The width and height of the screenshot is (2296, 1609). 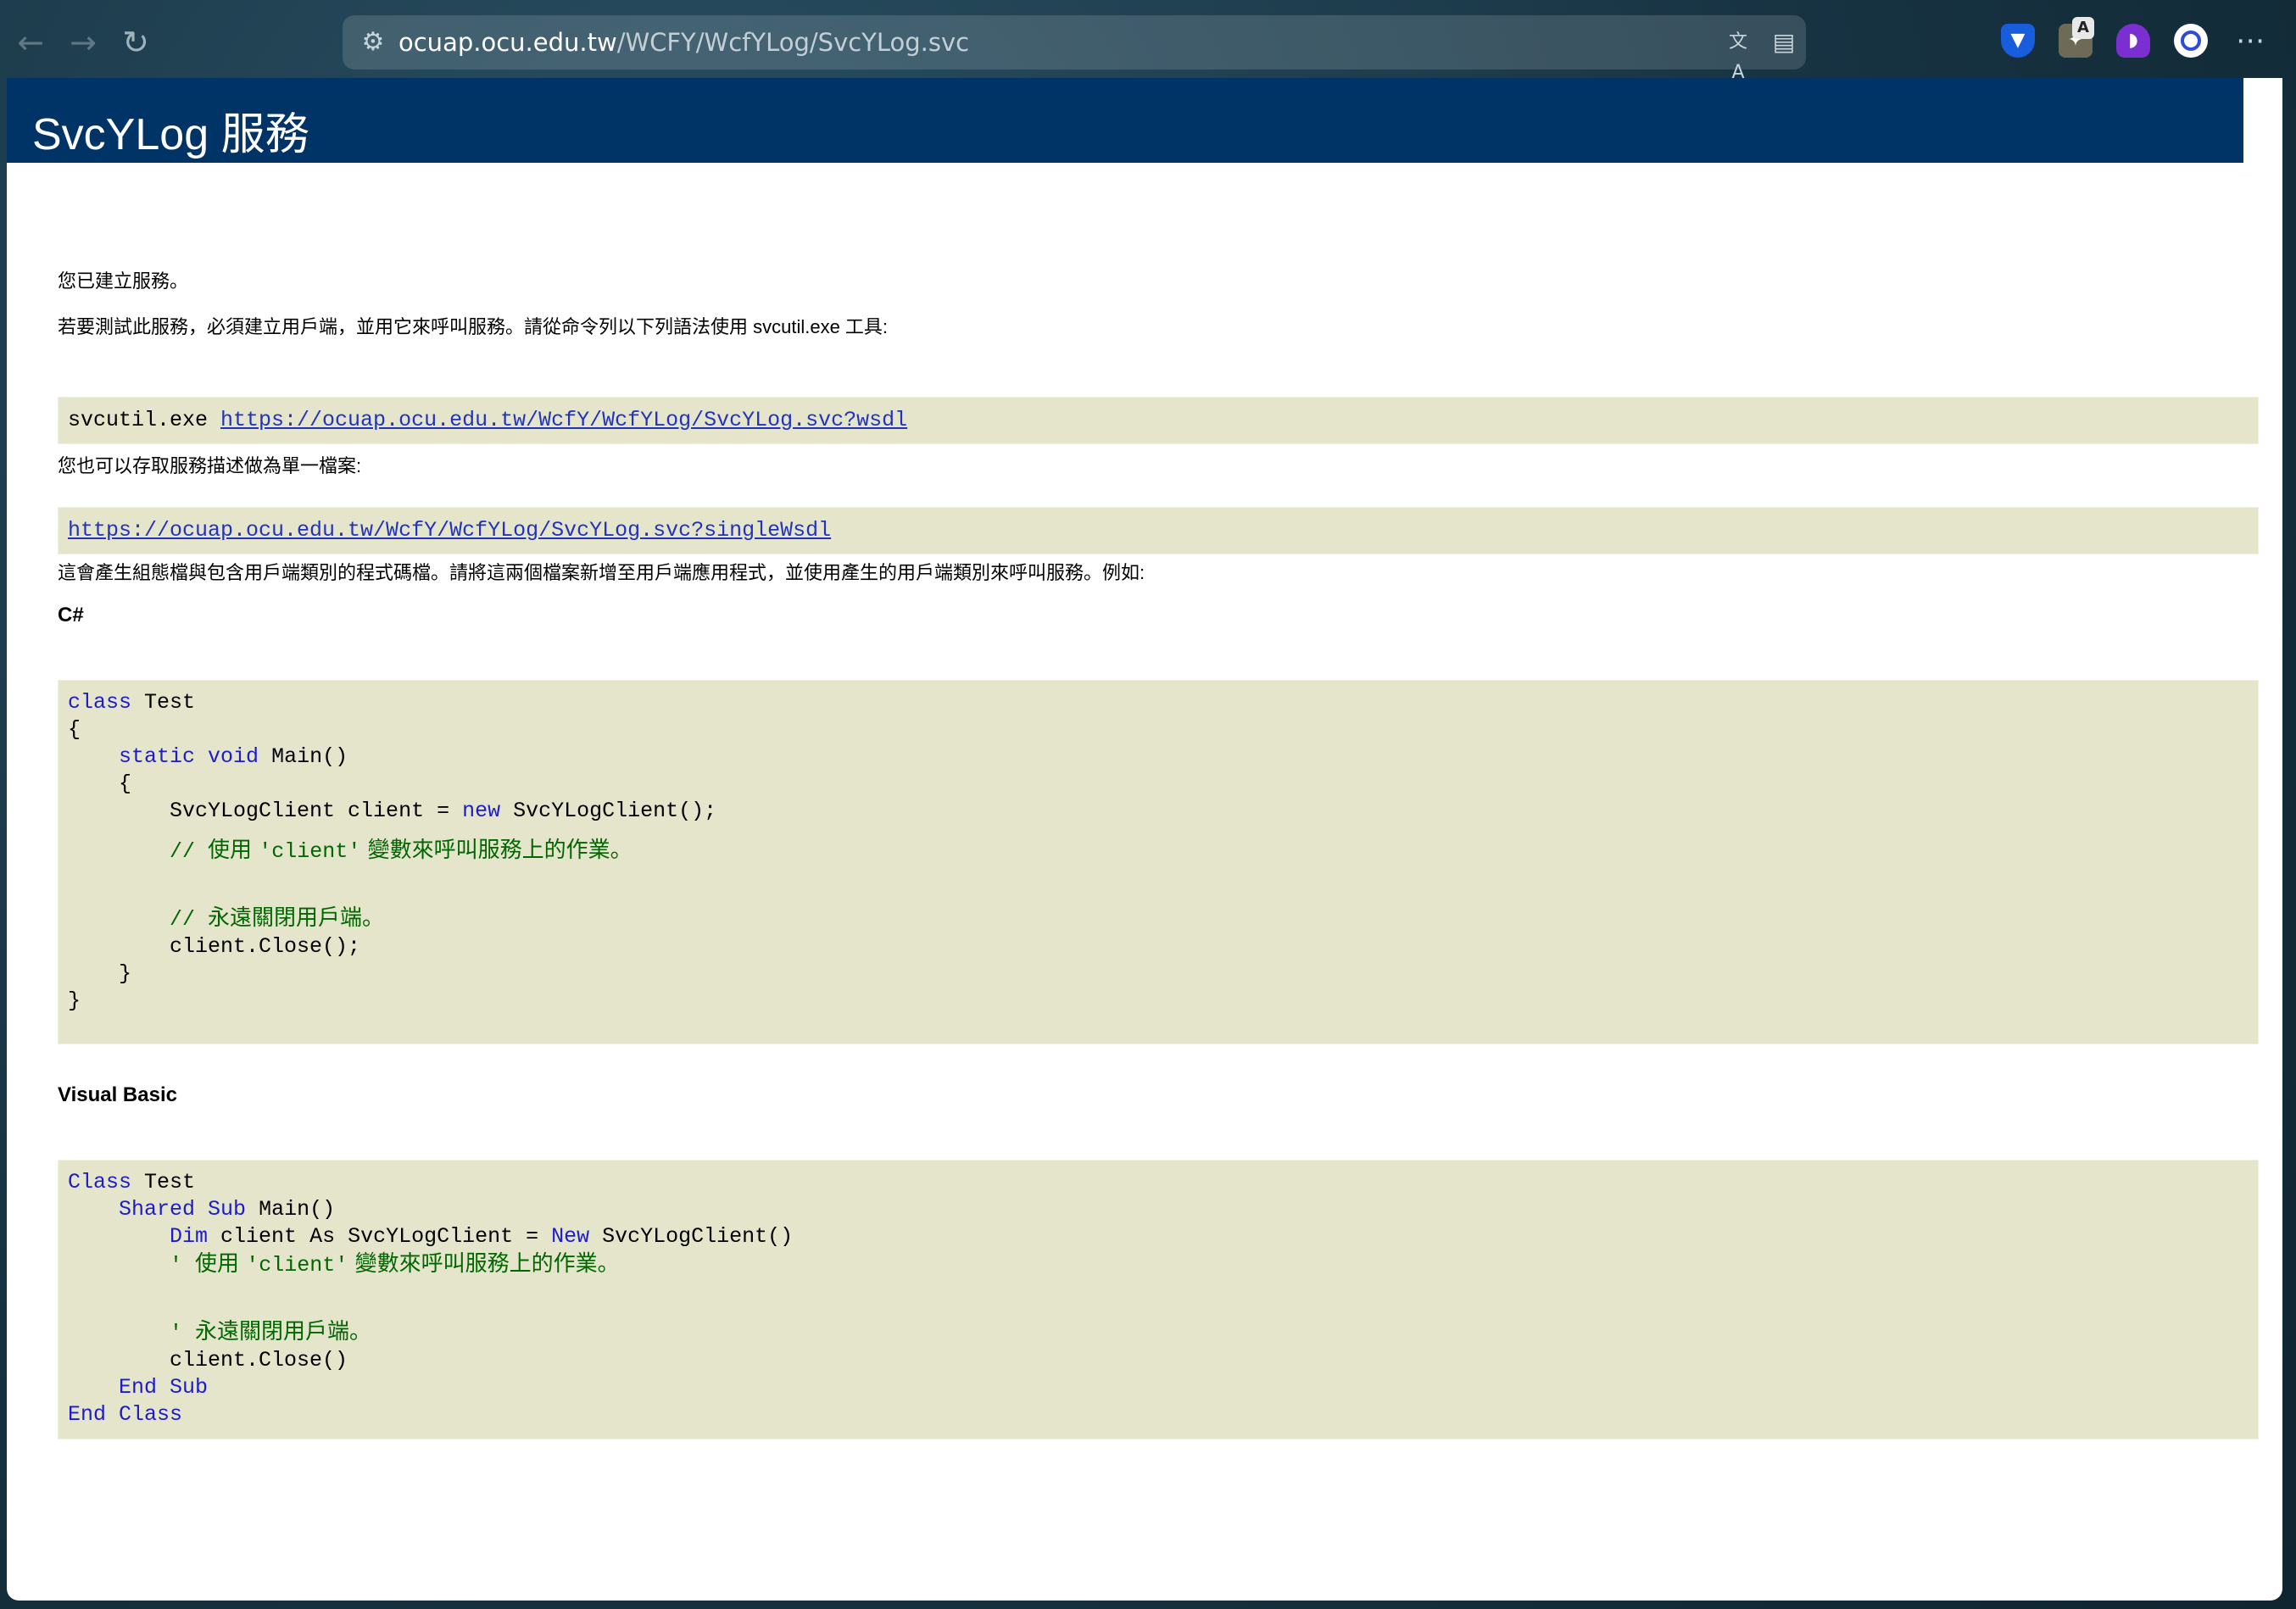 I want to click on code-keyword: new, so click(x=481, y=811).